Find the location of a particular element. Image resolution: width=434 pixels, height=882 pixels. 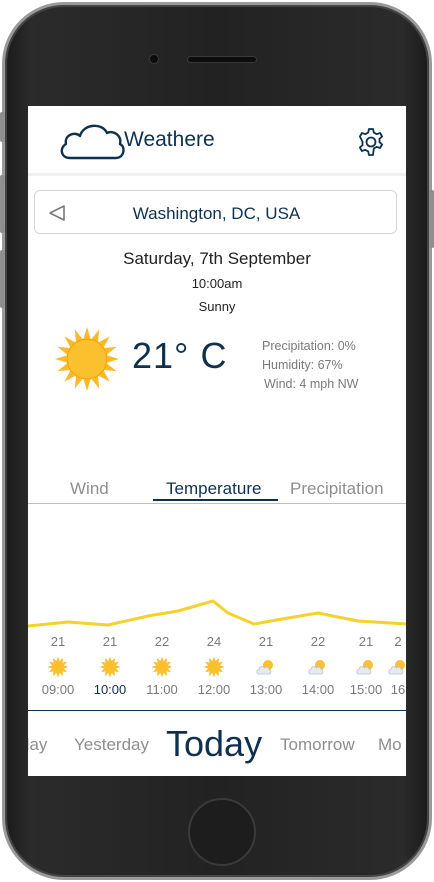

current-date: Saturday, 7th September is located at coordinates (217, 258).